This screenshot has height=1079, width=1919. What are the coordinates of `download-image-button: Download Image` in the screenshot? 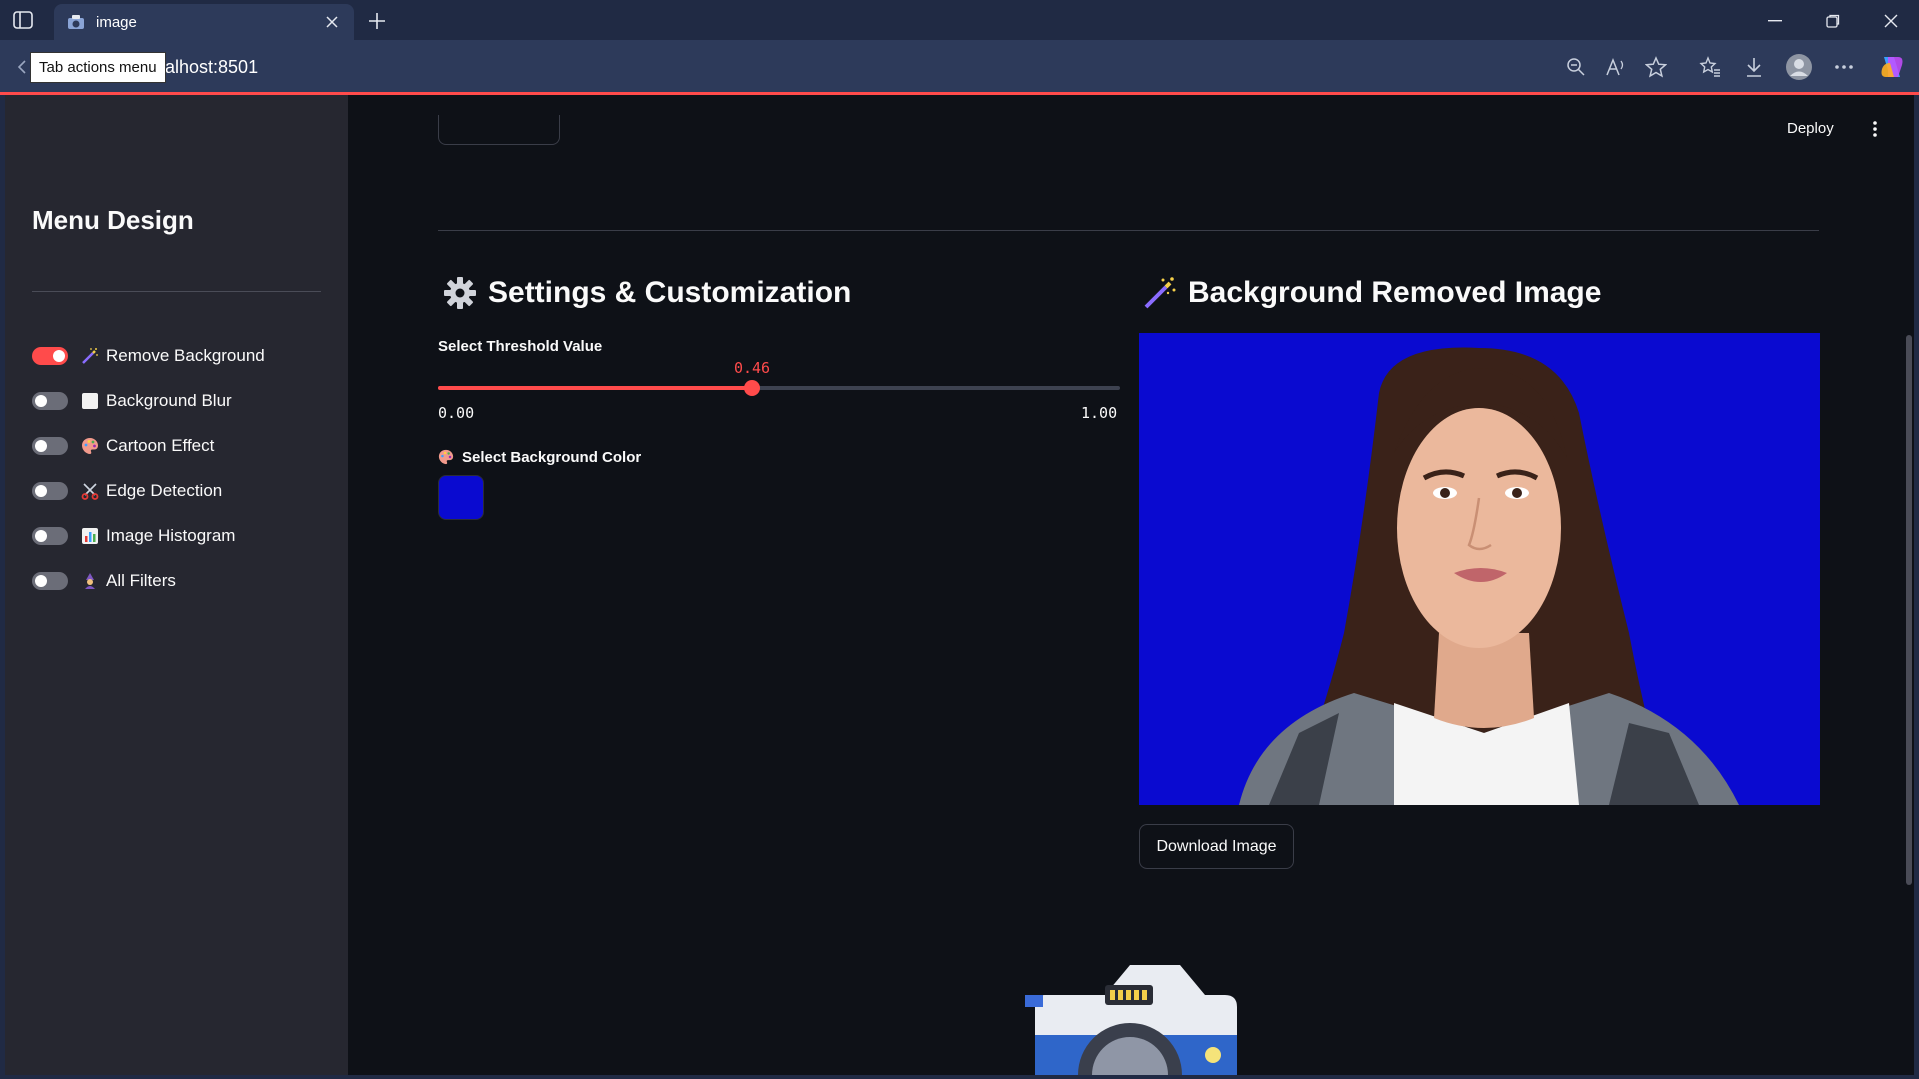 It's located at (1216, 846).